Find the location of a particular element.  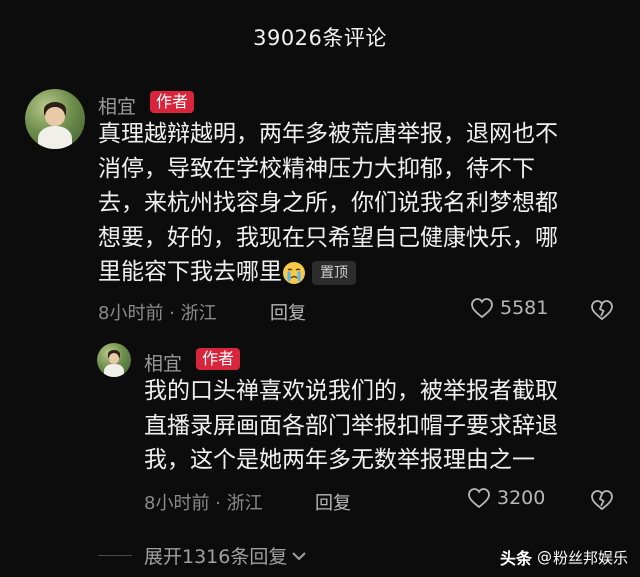

chevron-down-icon is located at coordinates (299, 555).